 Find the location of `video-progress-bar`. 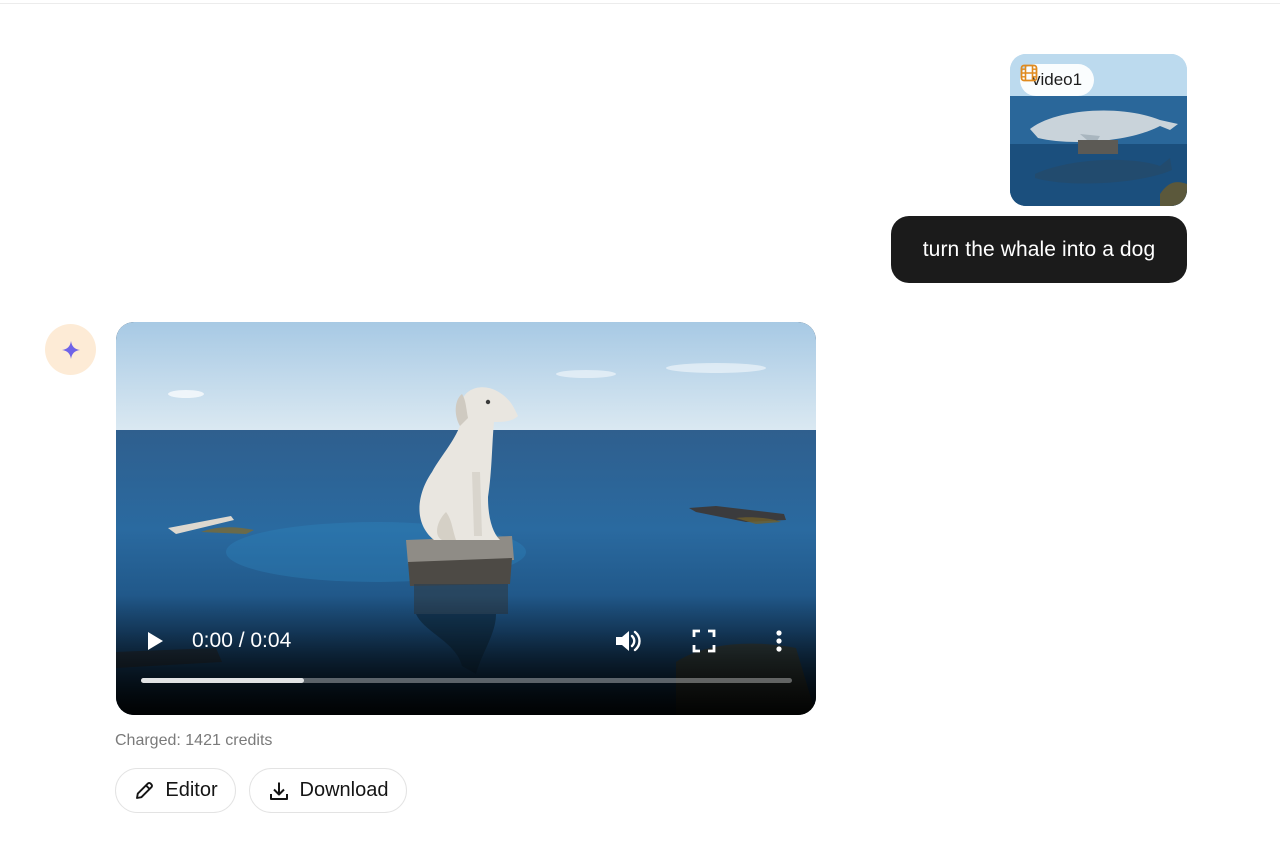

video-progress-bar is located at coordinates (466, 680).